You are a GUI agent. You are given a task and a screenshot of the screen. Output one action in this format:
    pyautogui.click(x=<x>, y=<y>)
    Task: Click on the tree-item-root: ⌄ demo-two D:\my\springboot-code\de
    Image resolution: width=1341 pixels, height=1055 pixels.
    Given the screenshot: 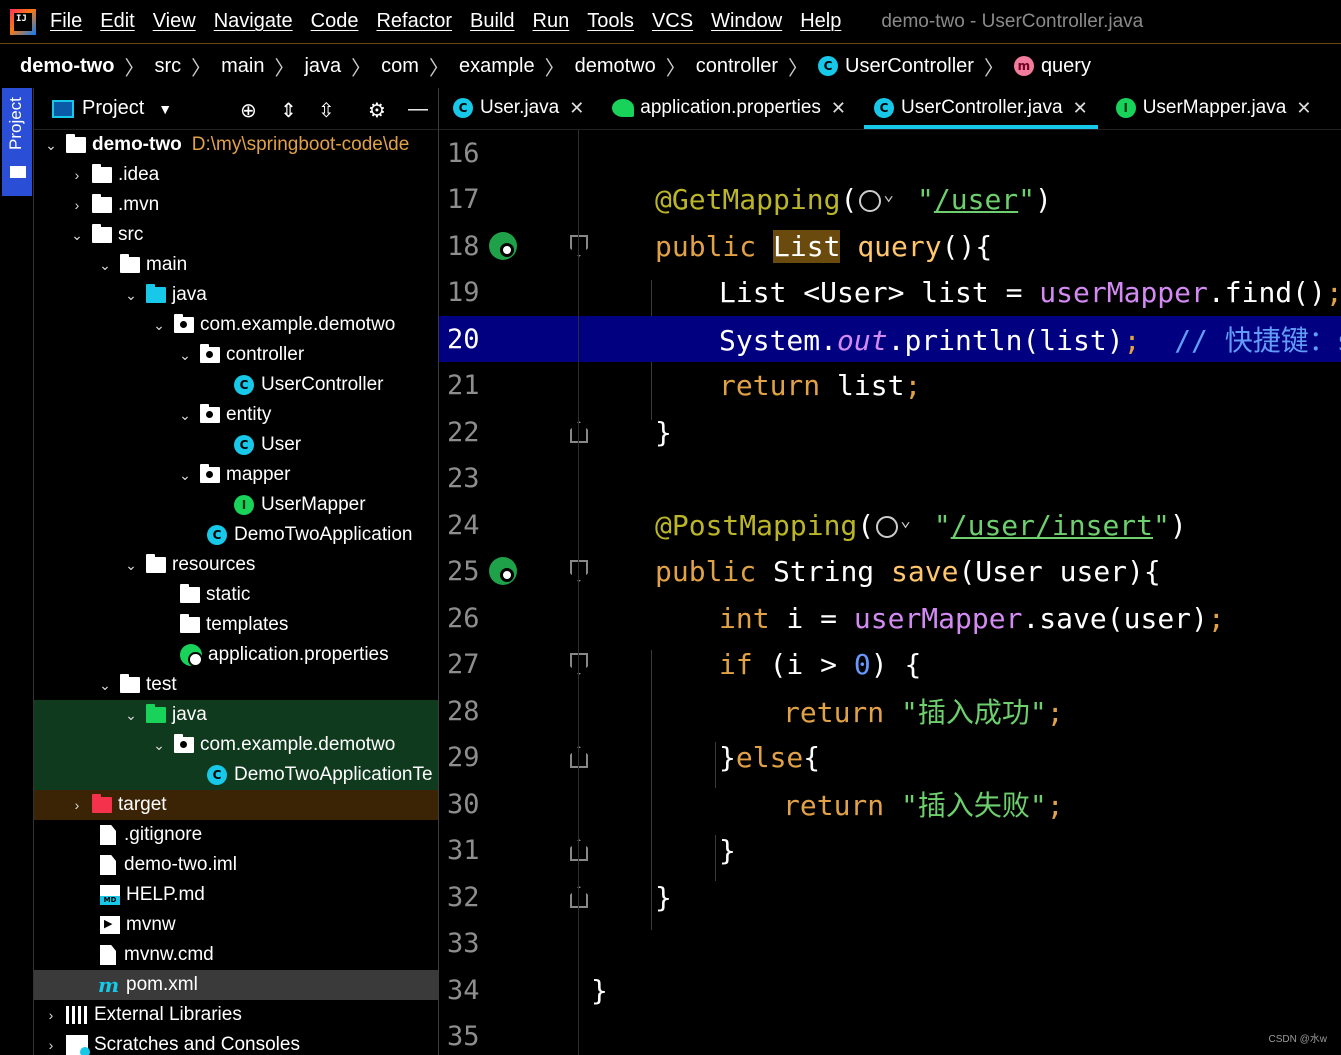 What is the action you would take?
    pyautogui.click(x=236, y=145)
    